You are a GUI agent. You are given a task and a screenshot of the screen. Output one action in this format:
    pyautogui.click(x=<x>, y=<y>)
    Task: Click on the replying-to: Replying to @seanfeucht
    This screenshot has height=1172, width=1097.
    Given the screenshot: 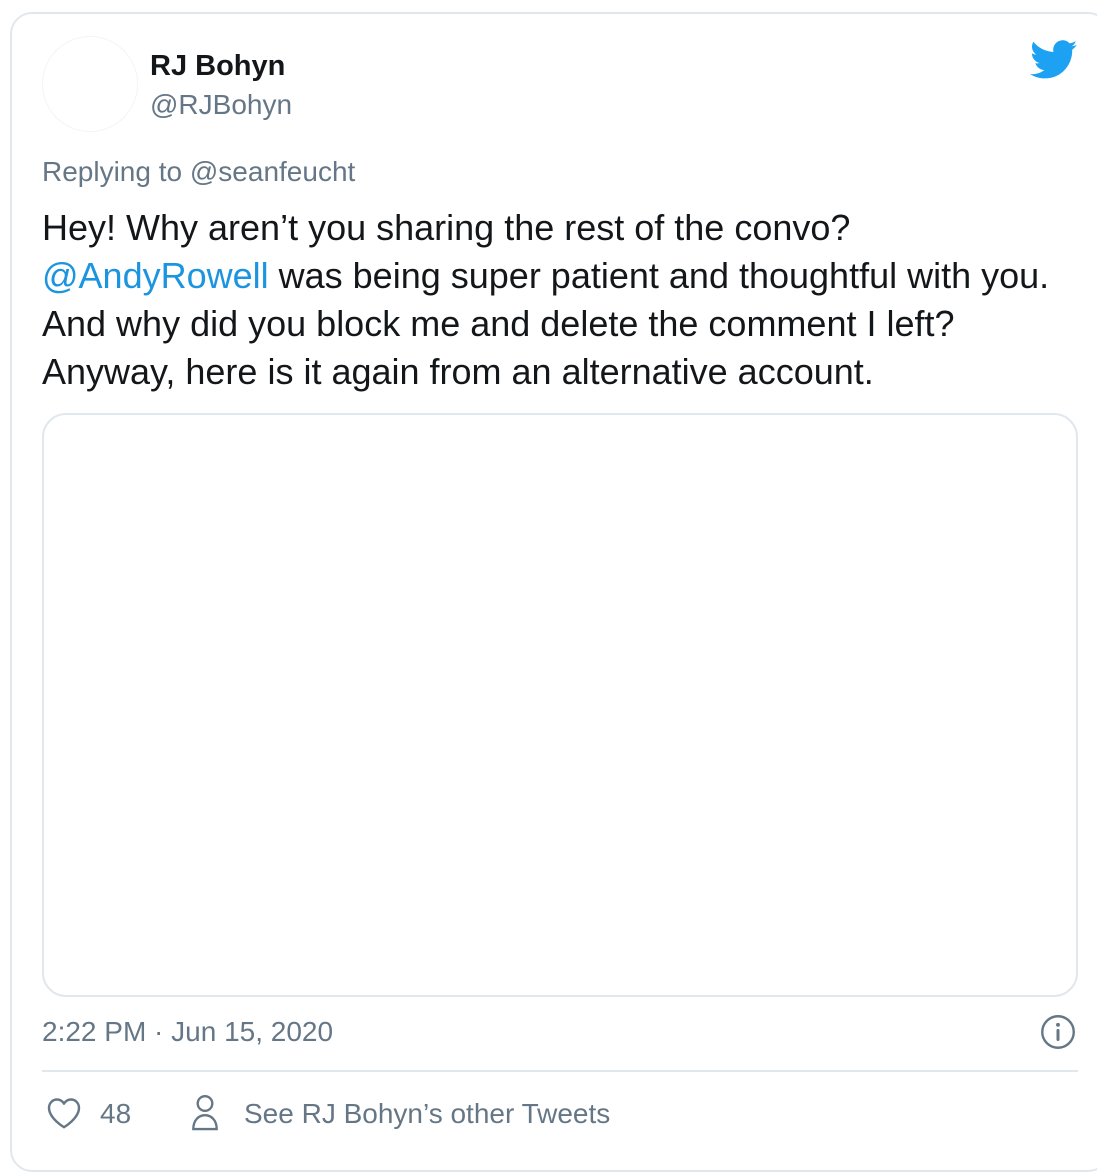 What is the action you would take?
    pyautogui.click(x=198, y=172)
    